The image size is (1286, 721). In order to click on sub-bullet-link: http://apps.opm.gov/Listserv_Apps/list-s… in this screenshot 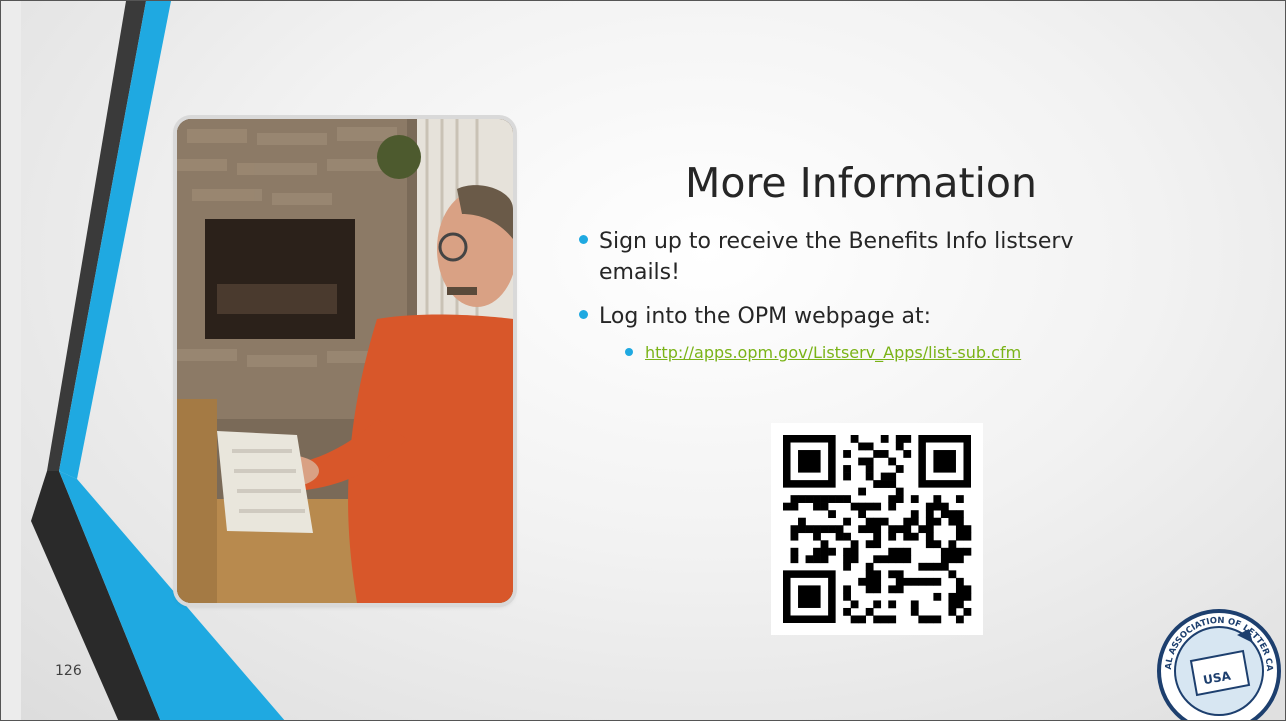, I will do `click(922, 353)`.